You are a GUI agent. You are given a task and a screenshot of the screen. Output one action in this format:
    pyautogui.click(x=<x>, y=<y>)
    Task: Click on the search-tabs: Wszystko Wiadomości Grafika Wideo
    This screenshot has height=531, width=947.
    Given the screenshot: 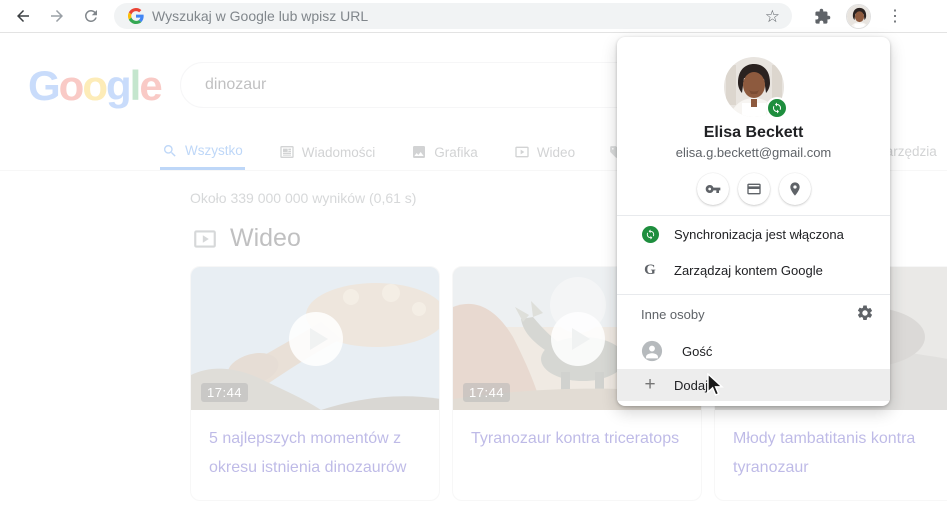 What is the action you would take?
    pyautogui.click(x=391, y=152)
    